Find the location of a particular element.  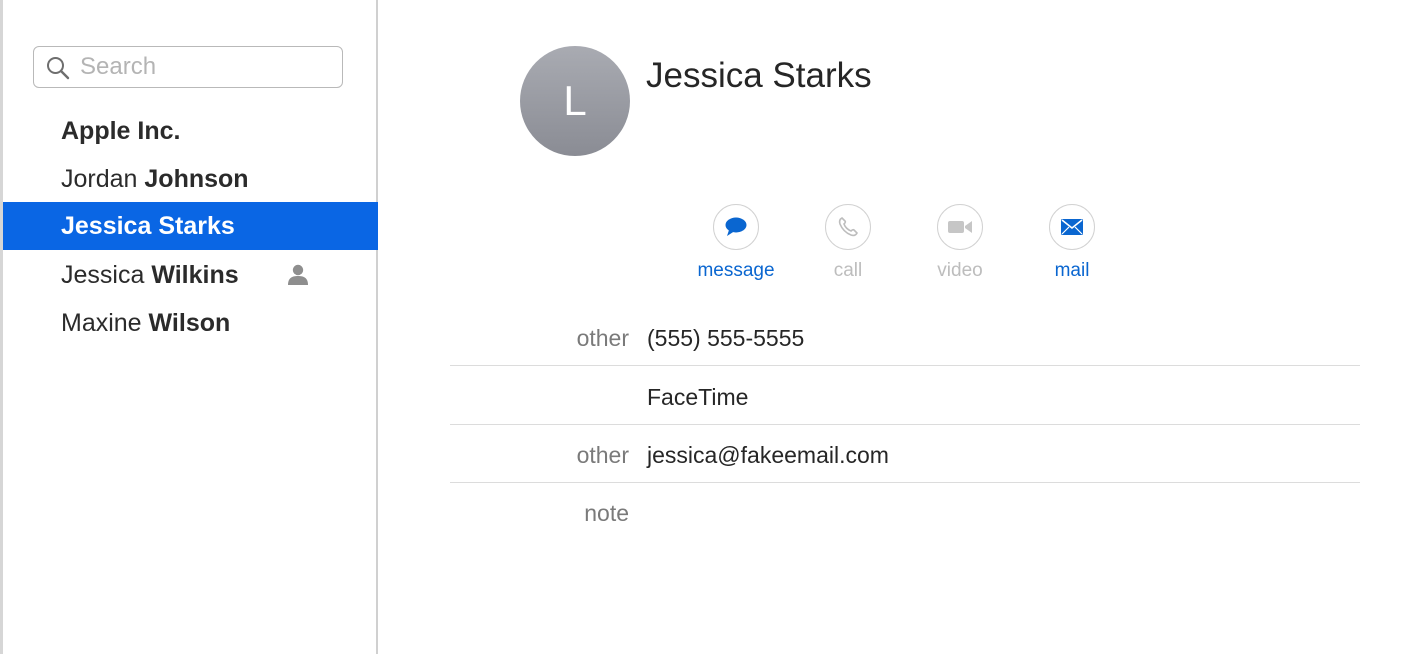

field-label: note is located at coordinates (606, 513).